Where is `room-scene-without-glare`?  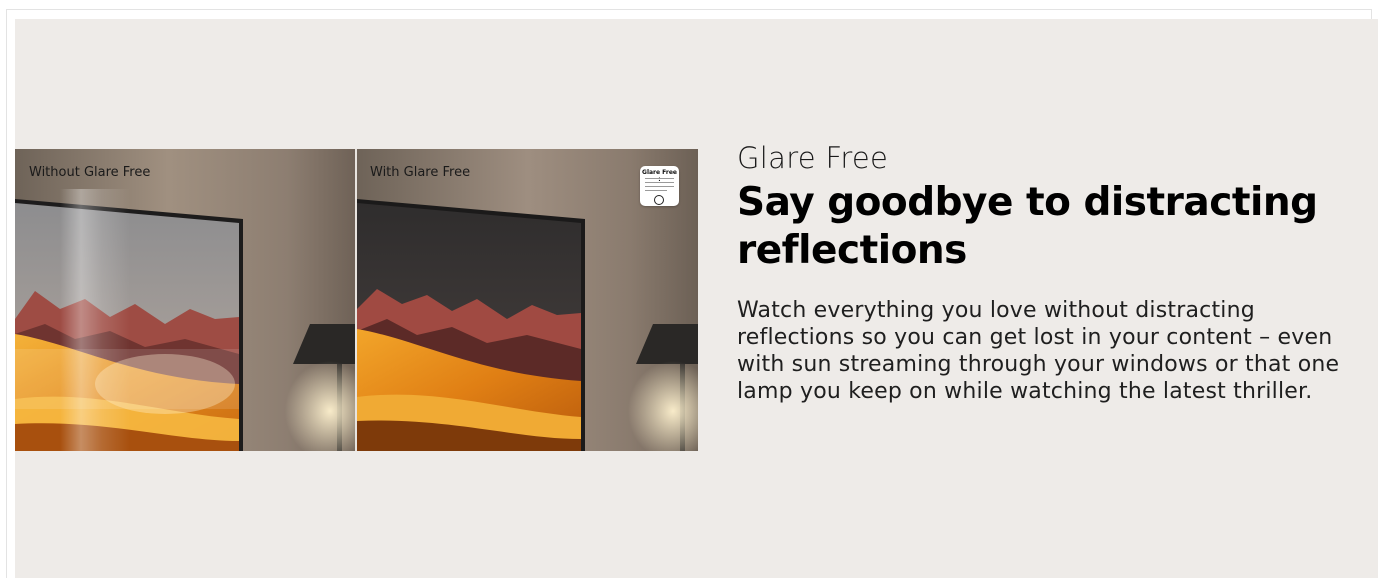
room-scene-without-glare is located at coordinates (185, 300).